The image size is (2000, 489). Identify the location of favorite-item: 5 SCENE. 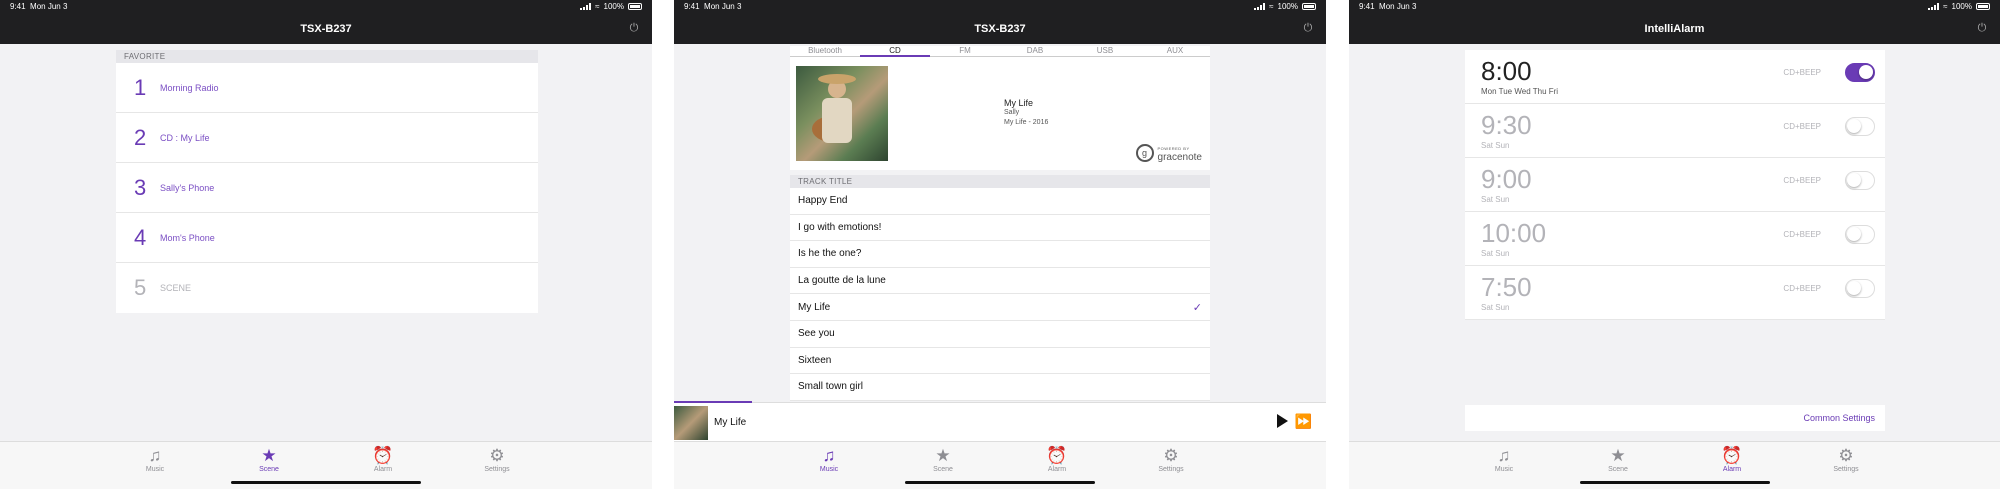
(327, 288).